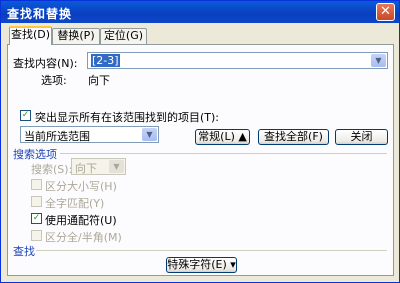 The image size is (400, 283). What do you see at coordinates (52, 169) in the screenshot?
I see `search-direction-label: 搜索(S):` at bounding box center [52, 169].